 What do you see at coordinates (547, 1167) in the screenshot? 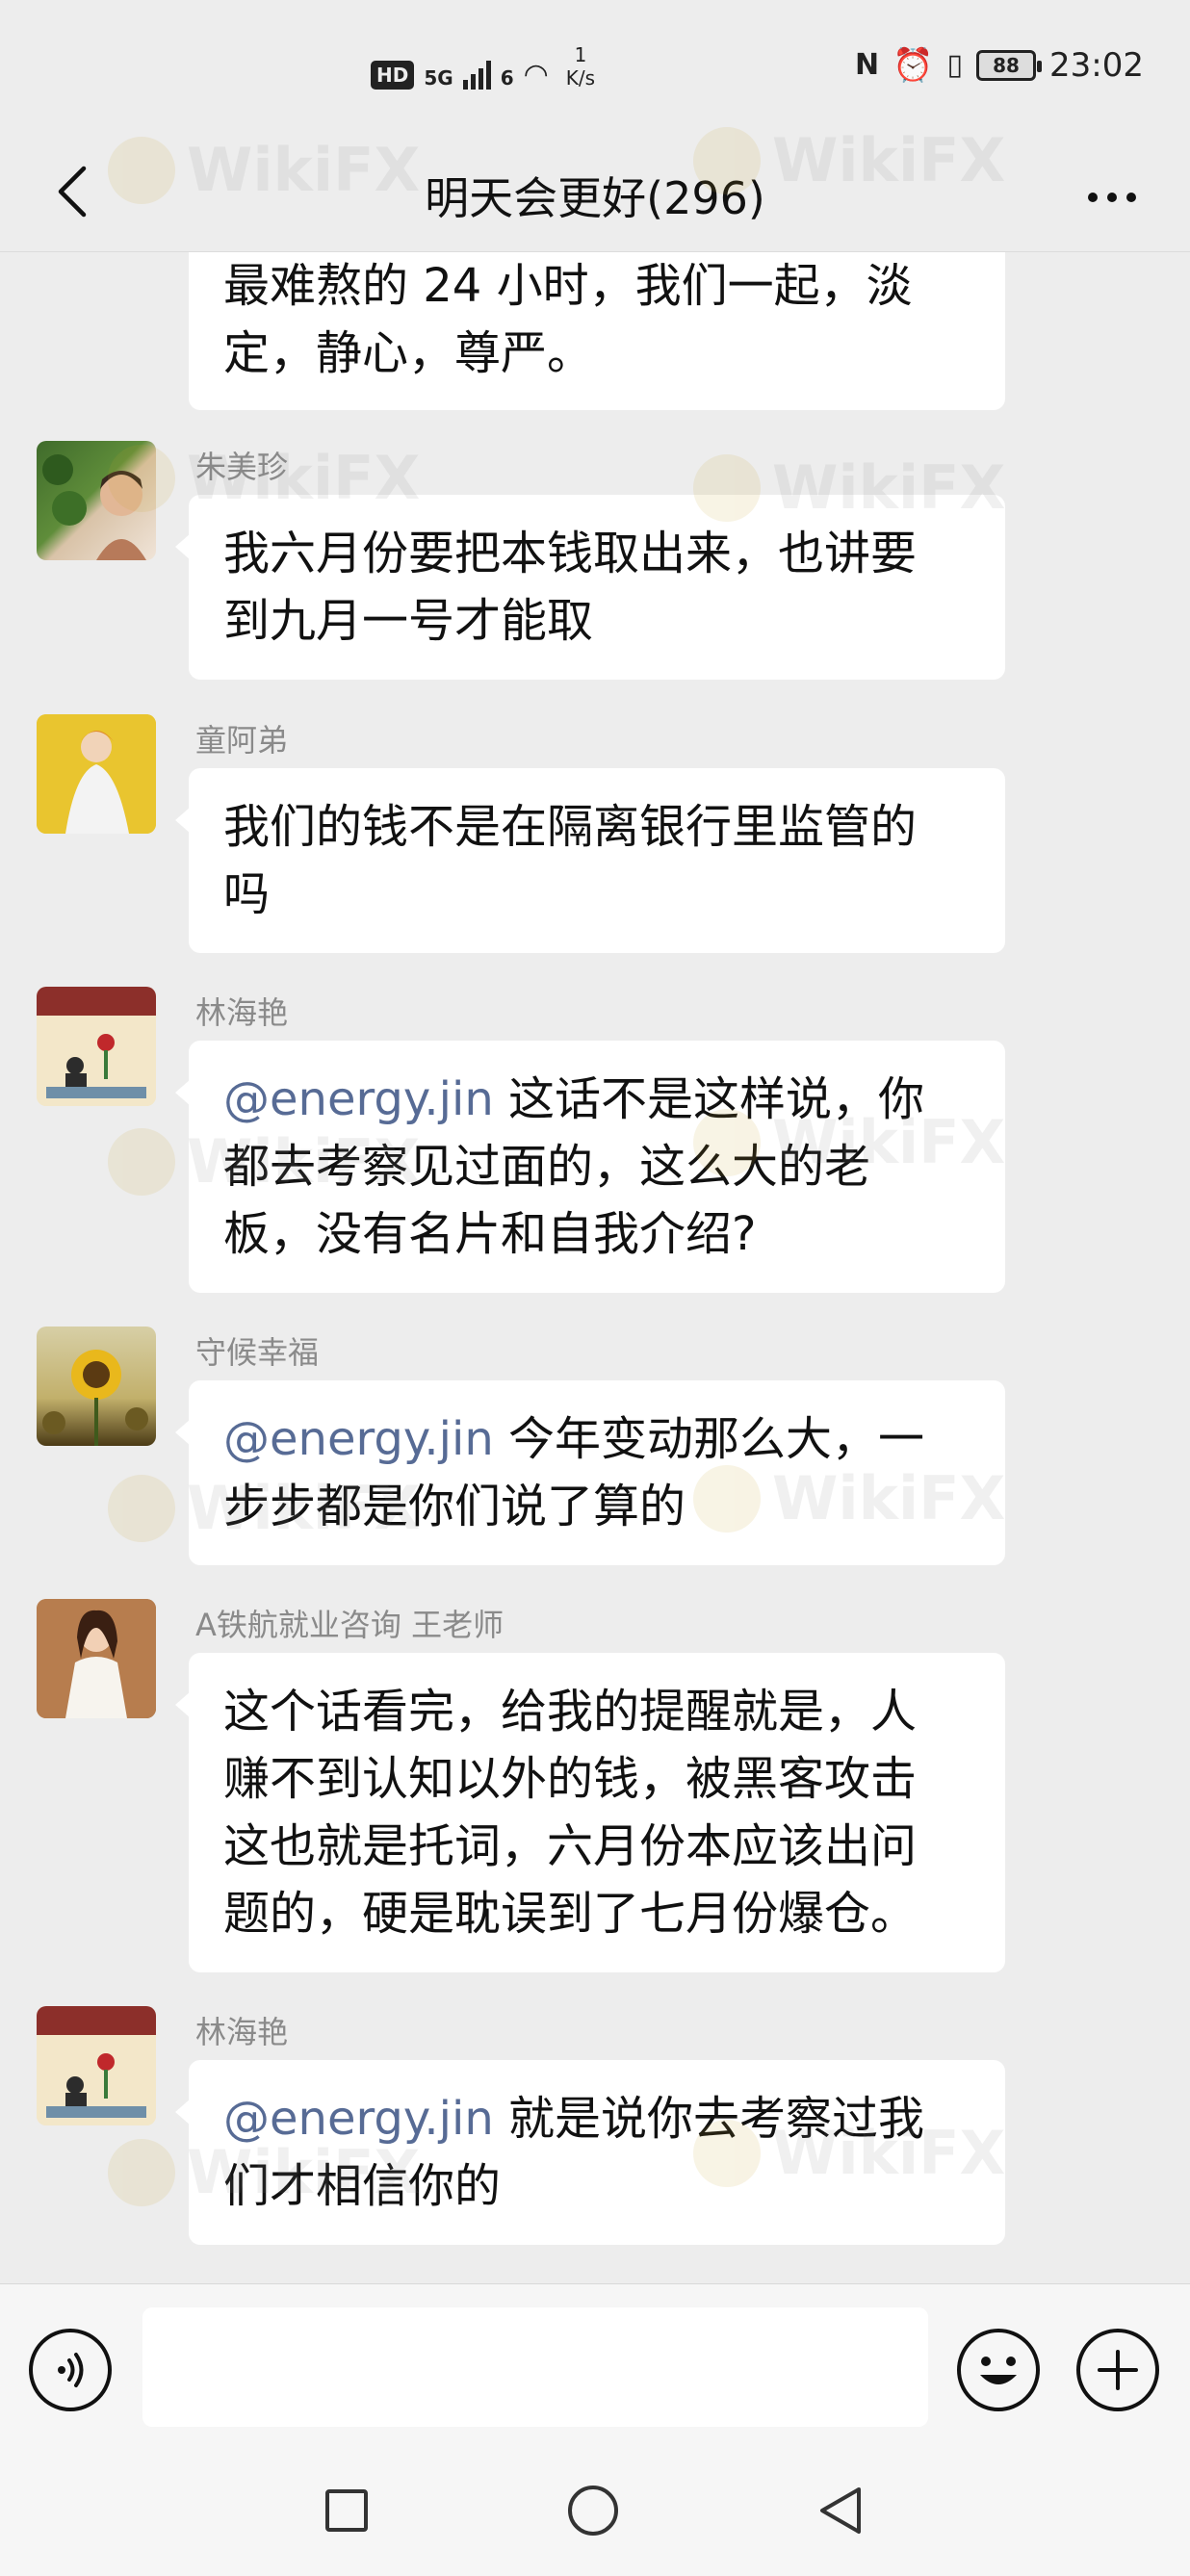
I see `message-line: 都去考察见过面的，这么大的老` at bounding box center [547, 1167].